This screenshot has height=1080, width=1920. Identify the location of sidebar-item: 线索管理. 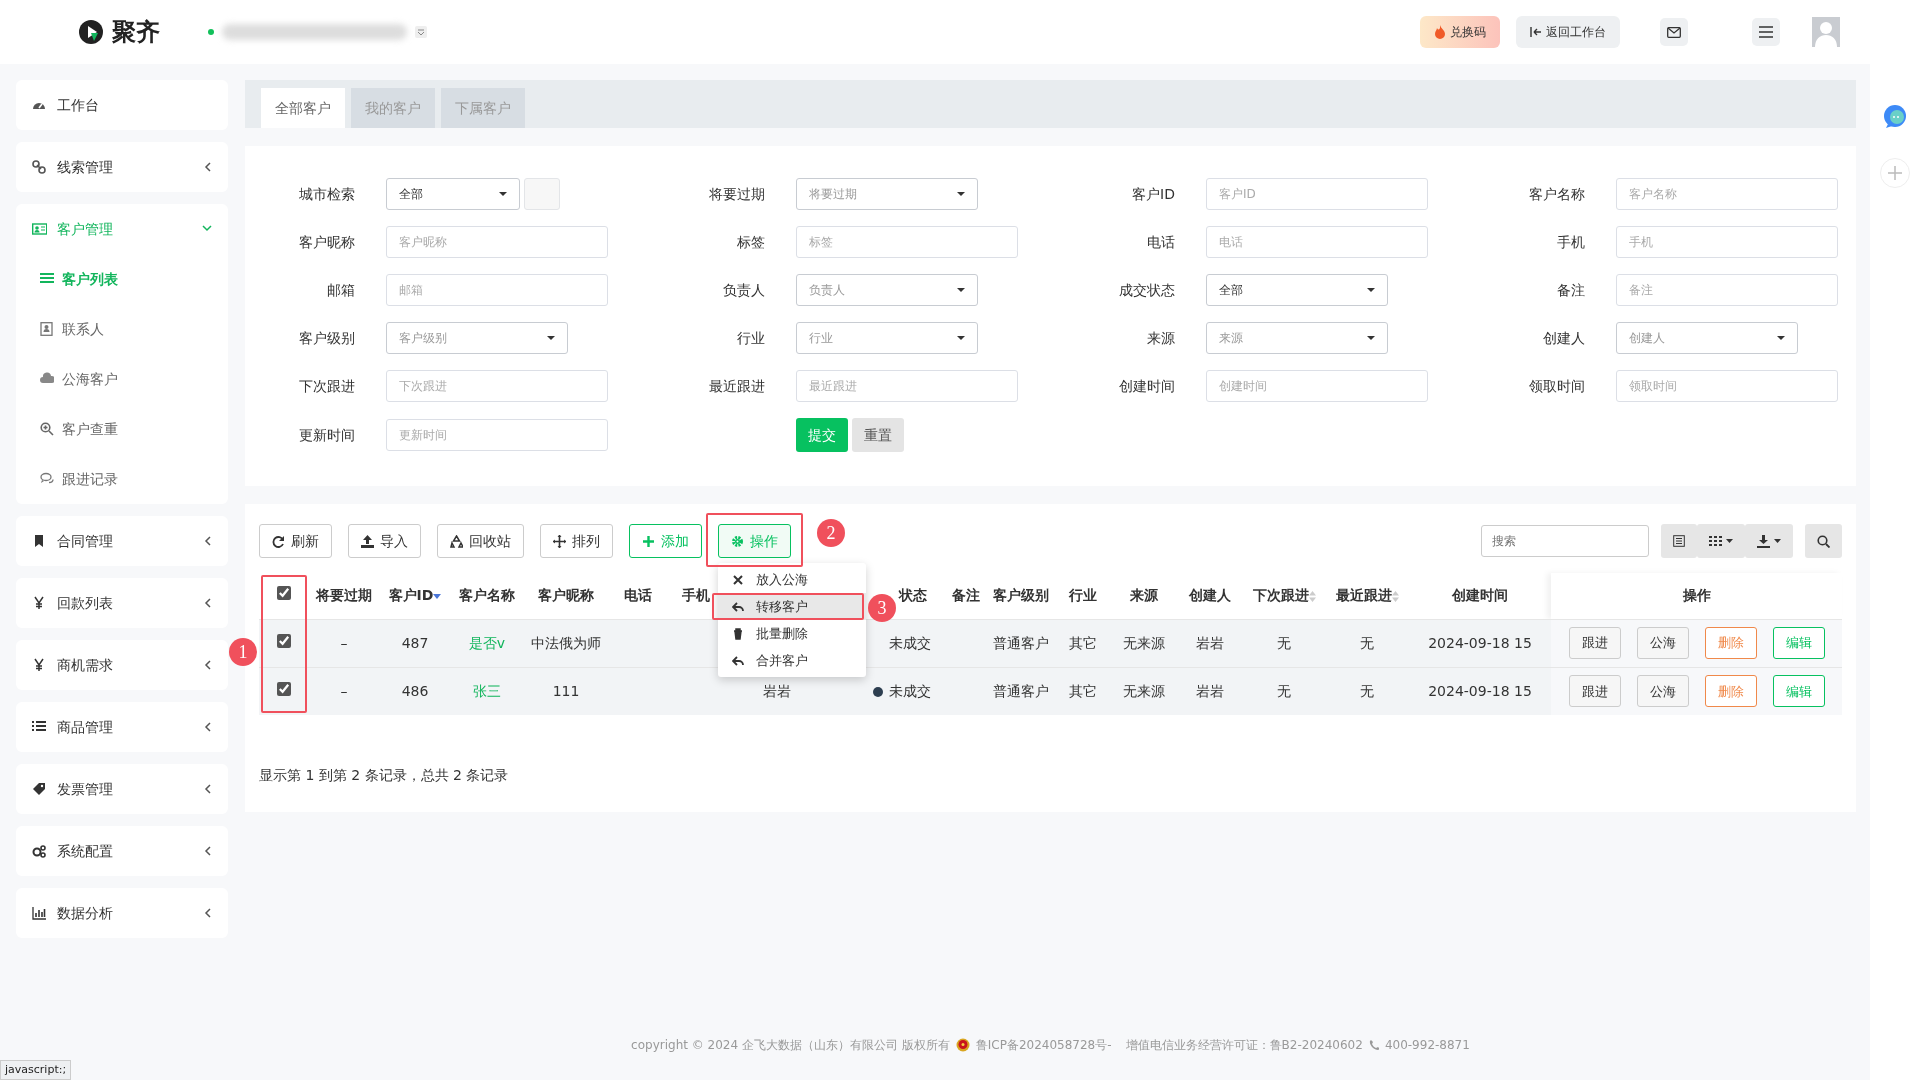
(122, 167).